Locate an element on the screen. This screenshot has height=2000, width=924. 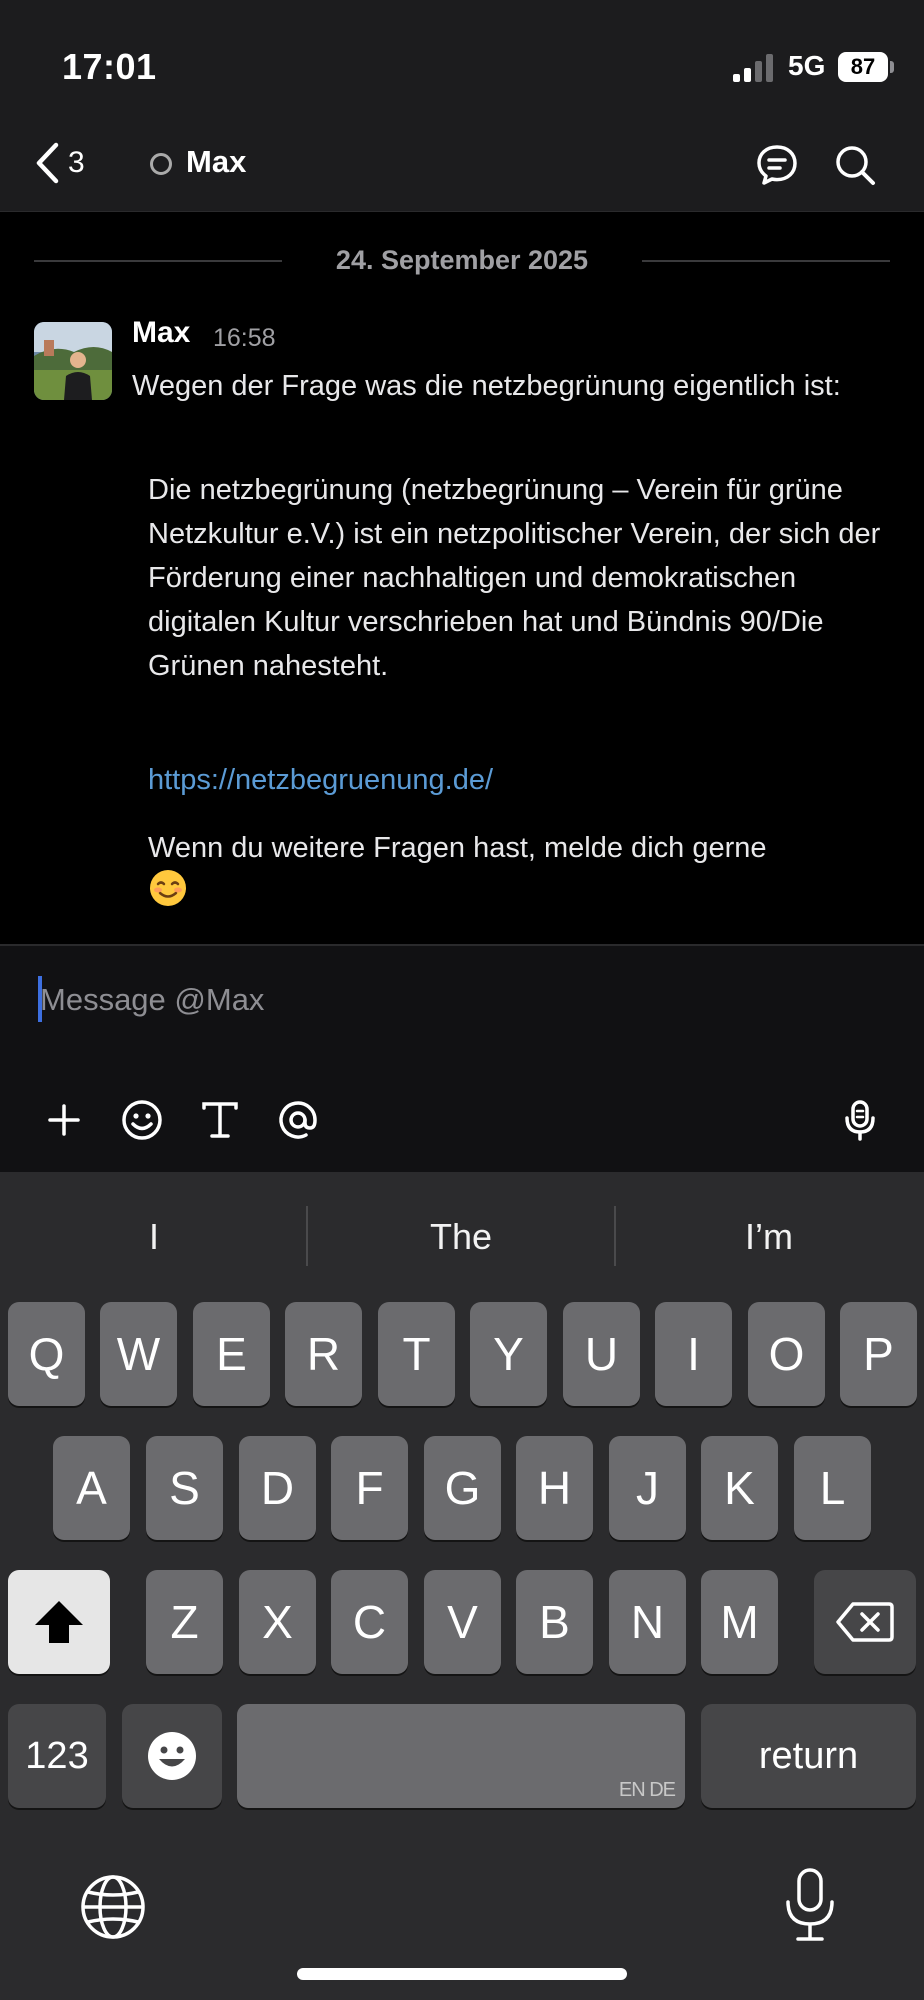
date-separator: 24. September 2025 is located at coordinates (462, 260).